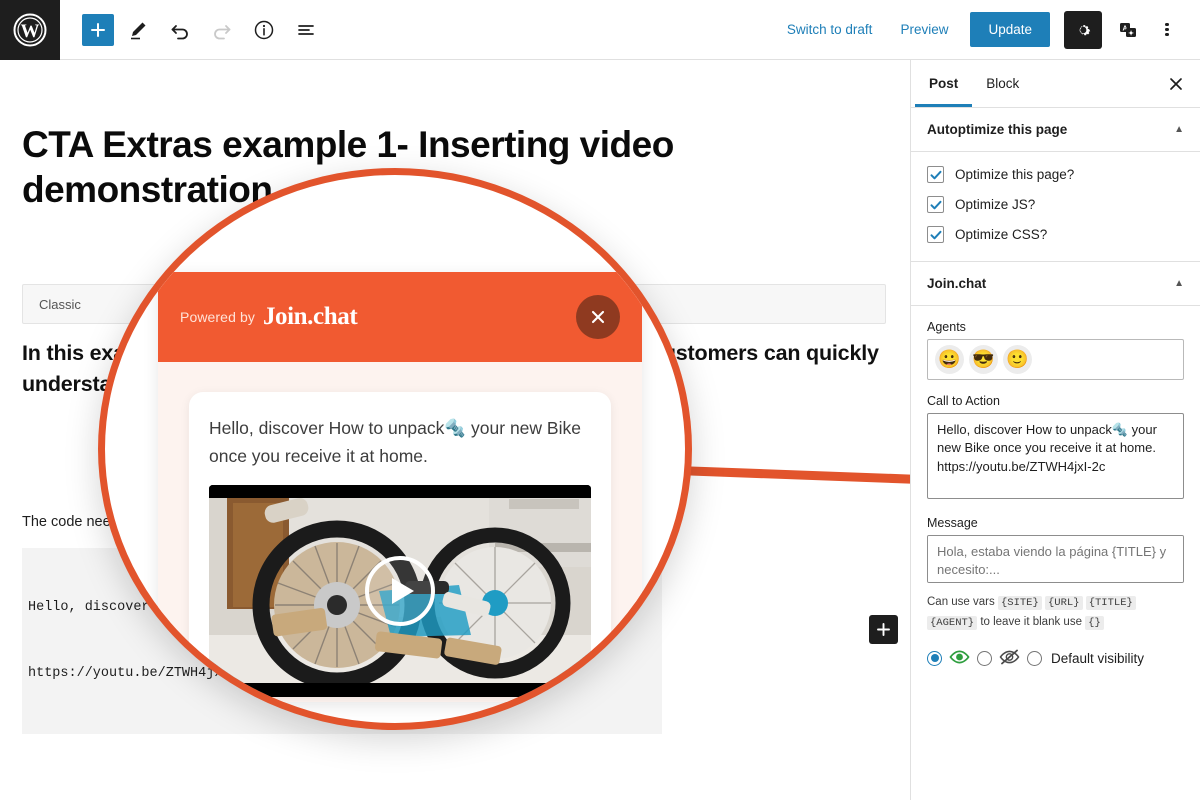  Describe the element at coordinates (935, 234) in the screenshot. I see `optimize-css-checkbox` at that location.